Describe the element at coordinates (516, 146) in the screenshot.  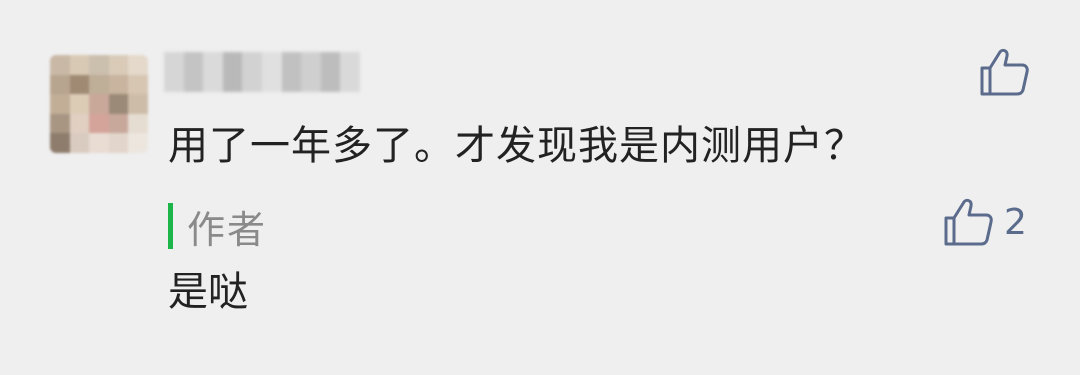
I see `comment-text: 用了一年多了。才发现我是内测用户？` at that location.